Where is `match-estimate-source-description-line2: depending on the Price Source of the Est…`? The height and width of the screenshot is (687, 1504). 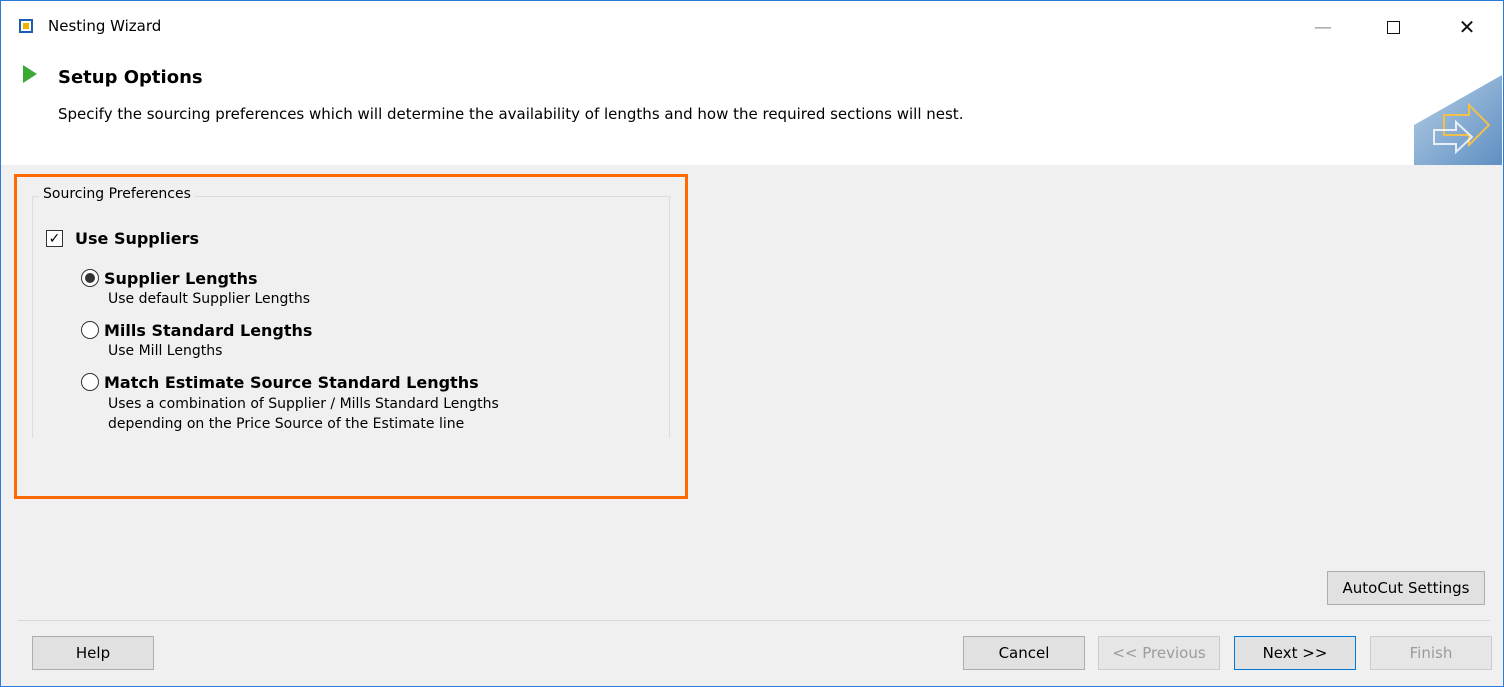 match-estimate-source-description-line2: depending on the Price Source of the Est… is located at coordinates (286, 424).